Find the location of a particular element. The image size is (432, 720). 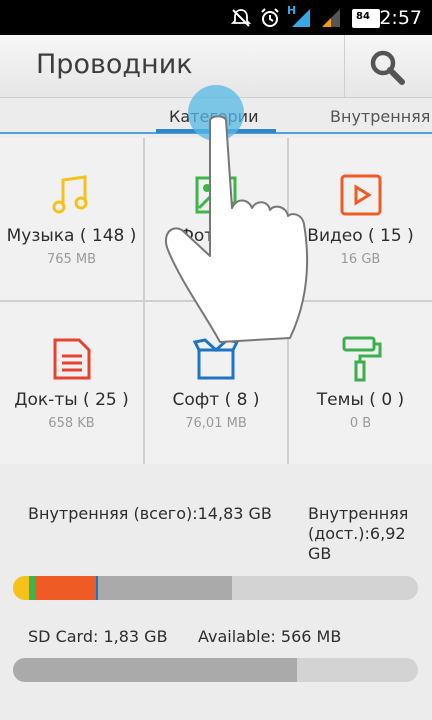

category-label: Темы ( 0 ) is located at coordinates (360, 400).